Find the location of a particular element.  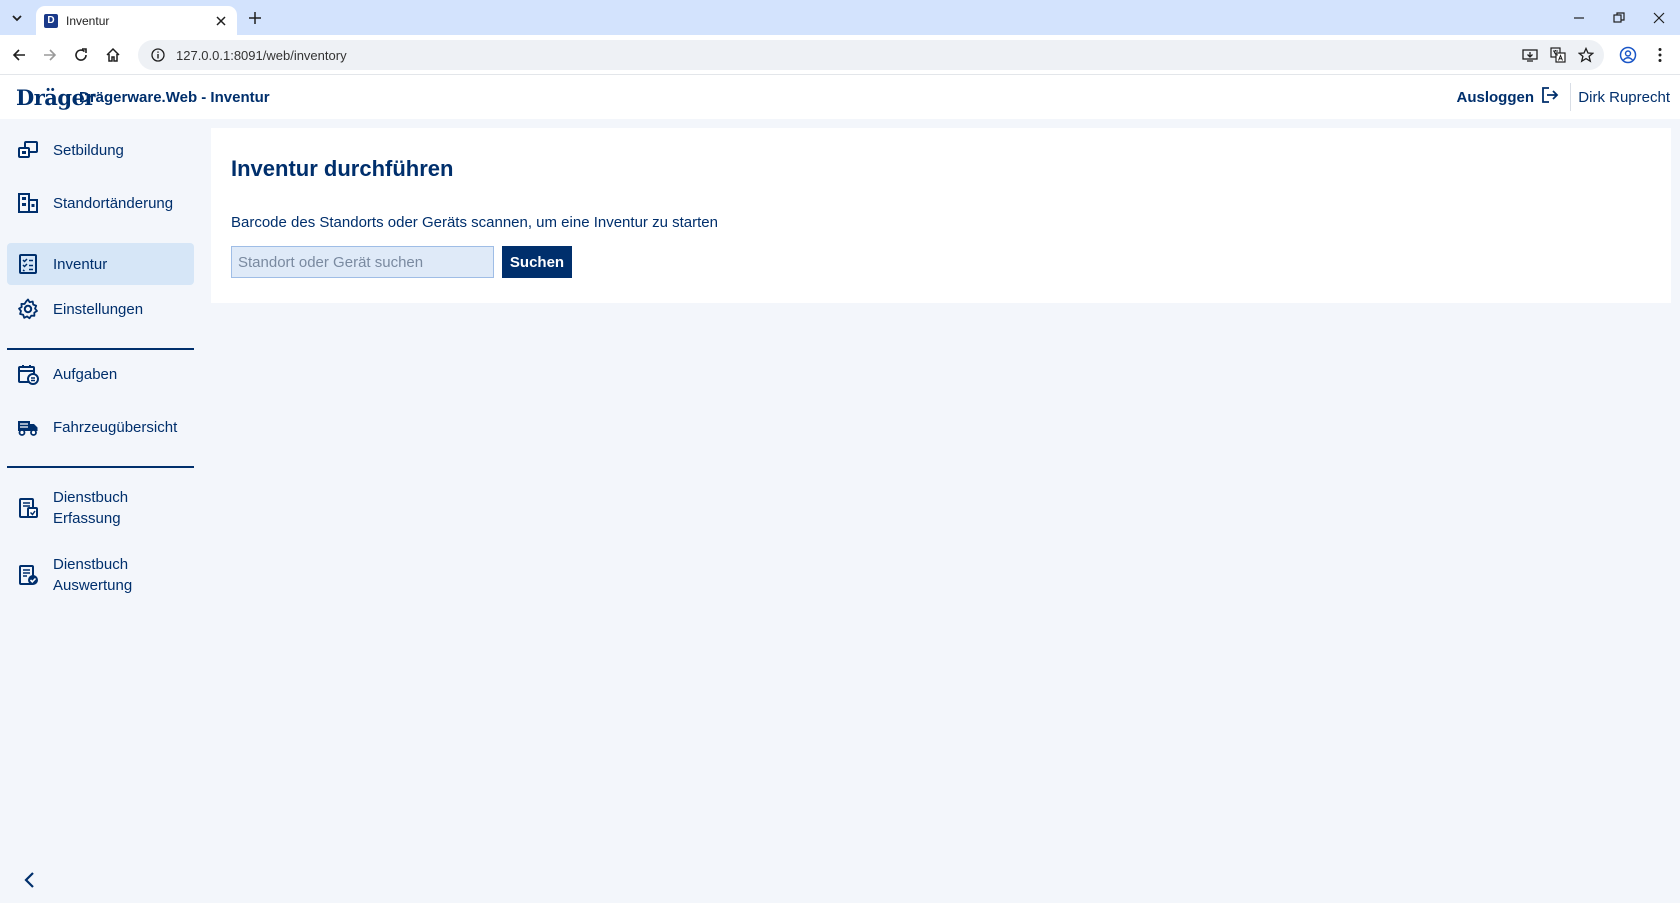

sidebar-item-dienstbuch-auswertung: Dienstbuch Auswertung is located at coordinates (100, 575).